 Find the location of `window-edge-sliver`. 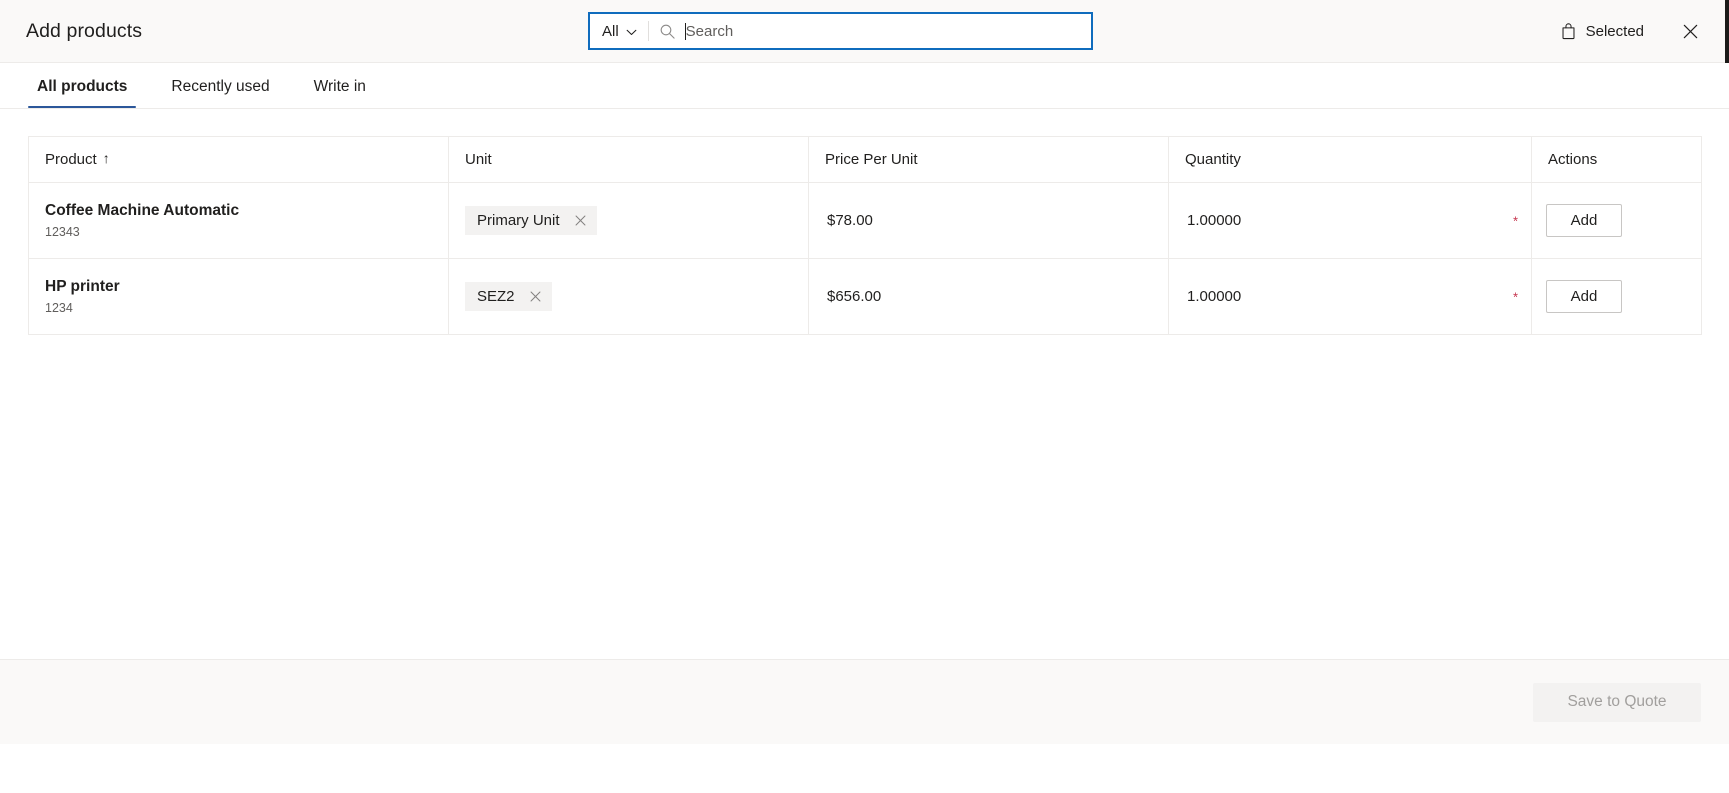

window-edge-sliver is located at coordinates (1727, 31).